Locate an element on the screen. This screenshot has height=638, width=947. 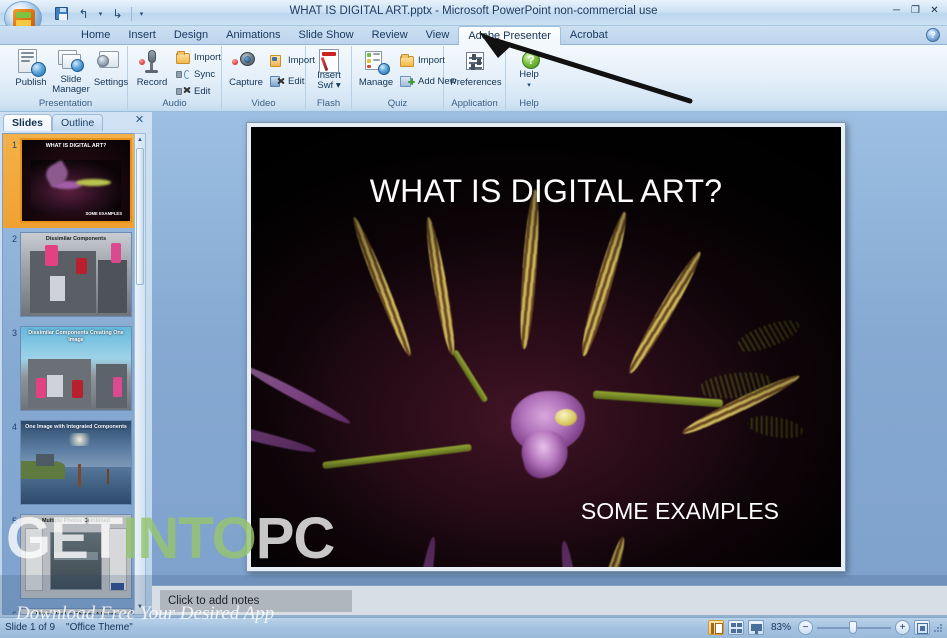
edit-video-icon is located at coordinates (277, 82).